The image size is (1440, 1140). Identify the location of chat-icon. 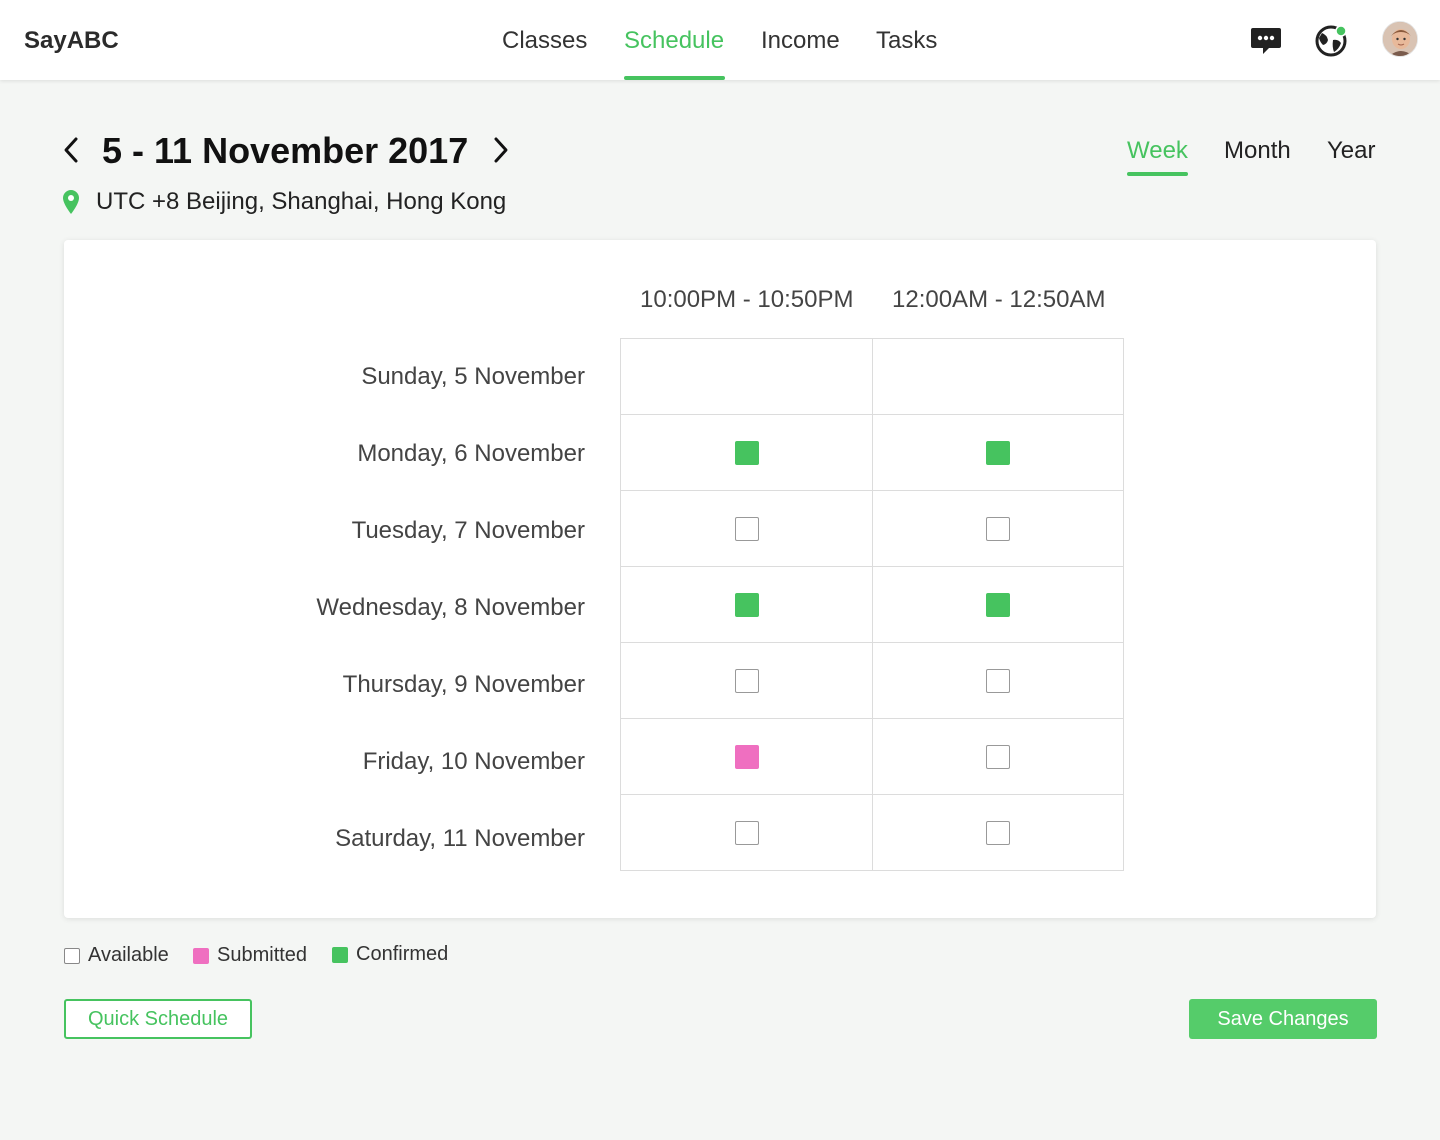
(1266, 40).